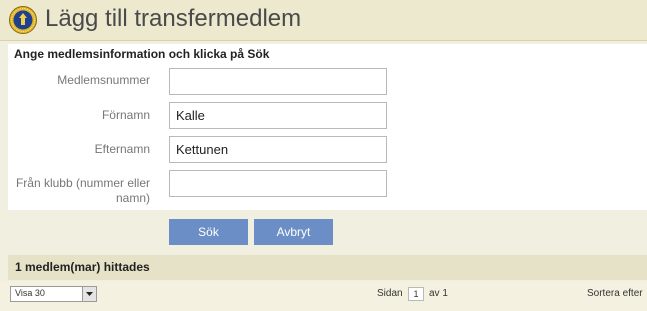 The height and width of the screenshot is (311, 647). Describe the element at coordinates (278, 115) in the screenshot. I see `first-name-input` at that location.